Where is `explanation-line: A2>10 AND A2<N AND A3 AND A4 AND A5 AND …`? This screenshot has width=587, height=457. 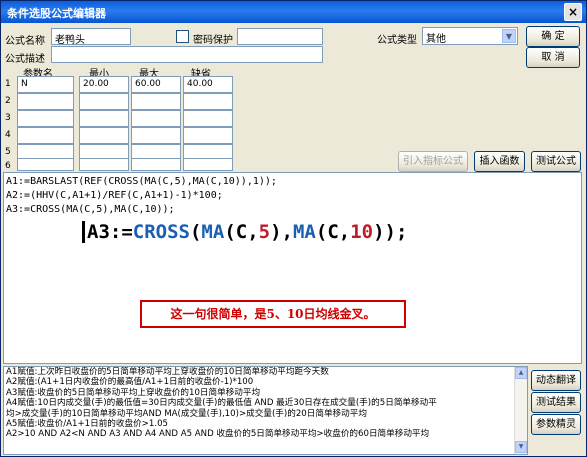
explanation-line: A2>10 AND A2<N AND A3 AND A4 AND A5 AND … is located at coordinates (218, 434).